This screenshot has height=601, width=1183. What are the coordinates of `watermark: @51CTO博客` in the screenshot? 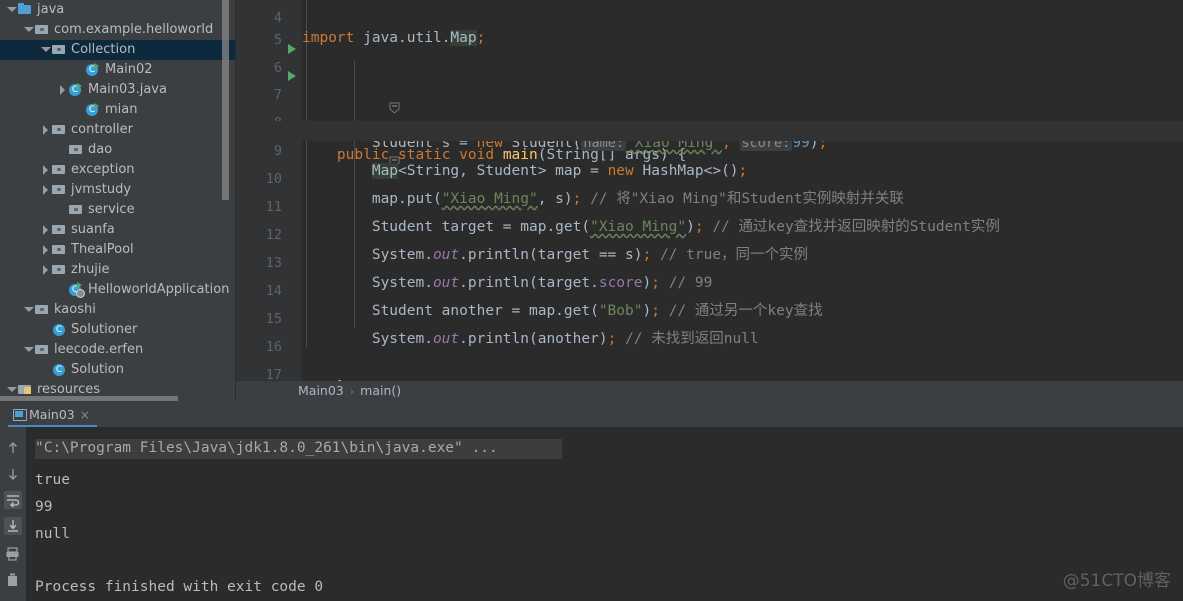 It's located at (1116, 581).